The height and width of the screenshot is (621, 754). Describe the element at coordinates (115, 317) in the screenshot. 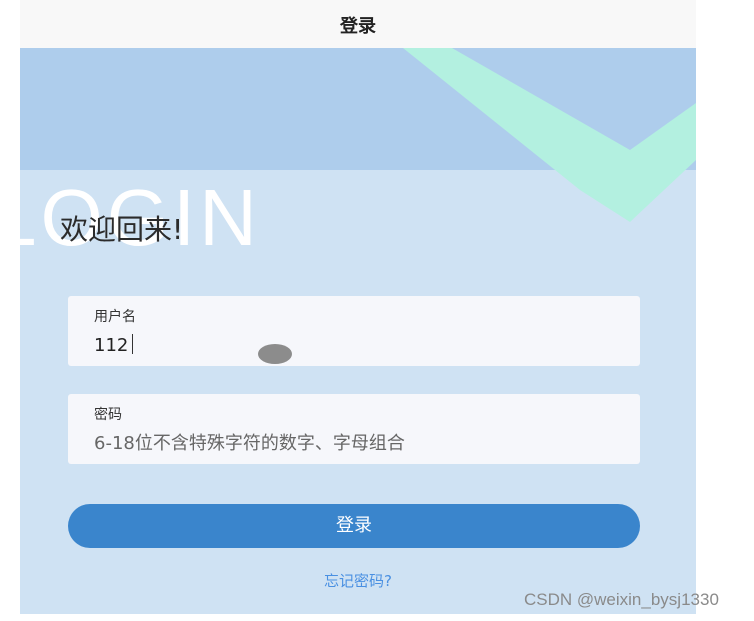

I see `username-label: 用户名` at that location.